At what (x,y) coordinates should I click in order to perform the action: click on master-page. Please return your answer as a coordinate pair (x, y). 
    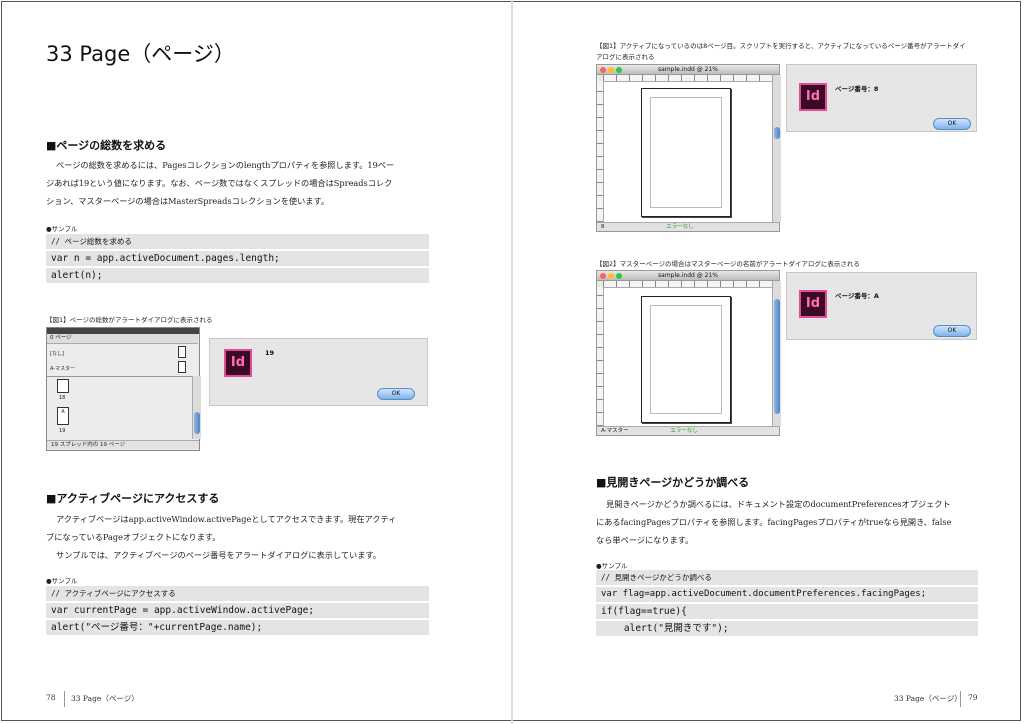
    Looking at the image, I should click on (686, 359).